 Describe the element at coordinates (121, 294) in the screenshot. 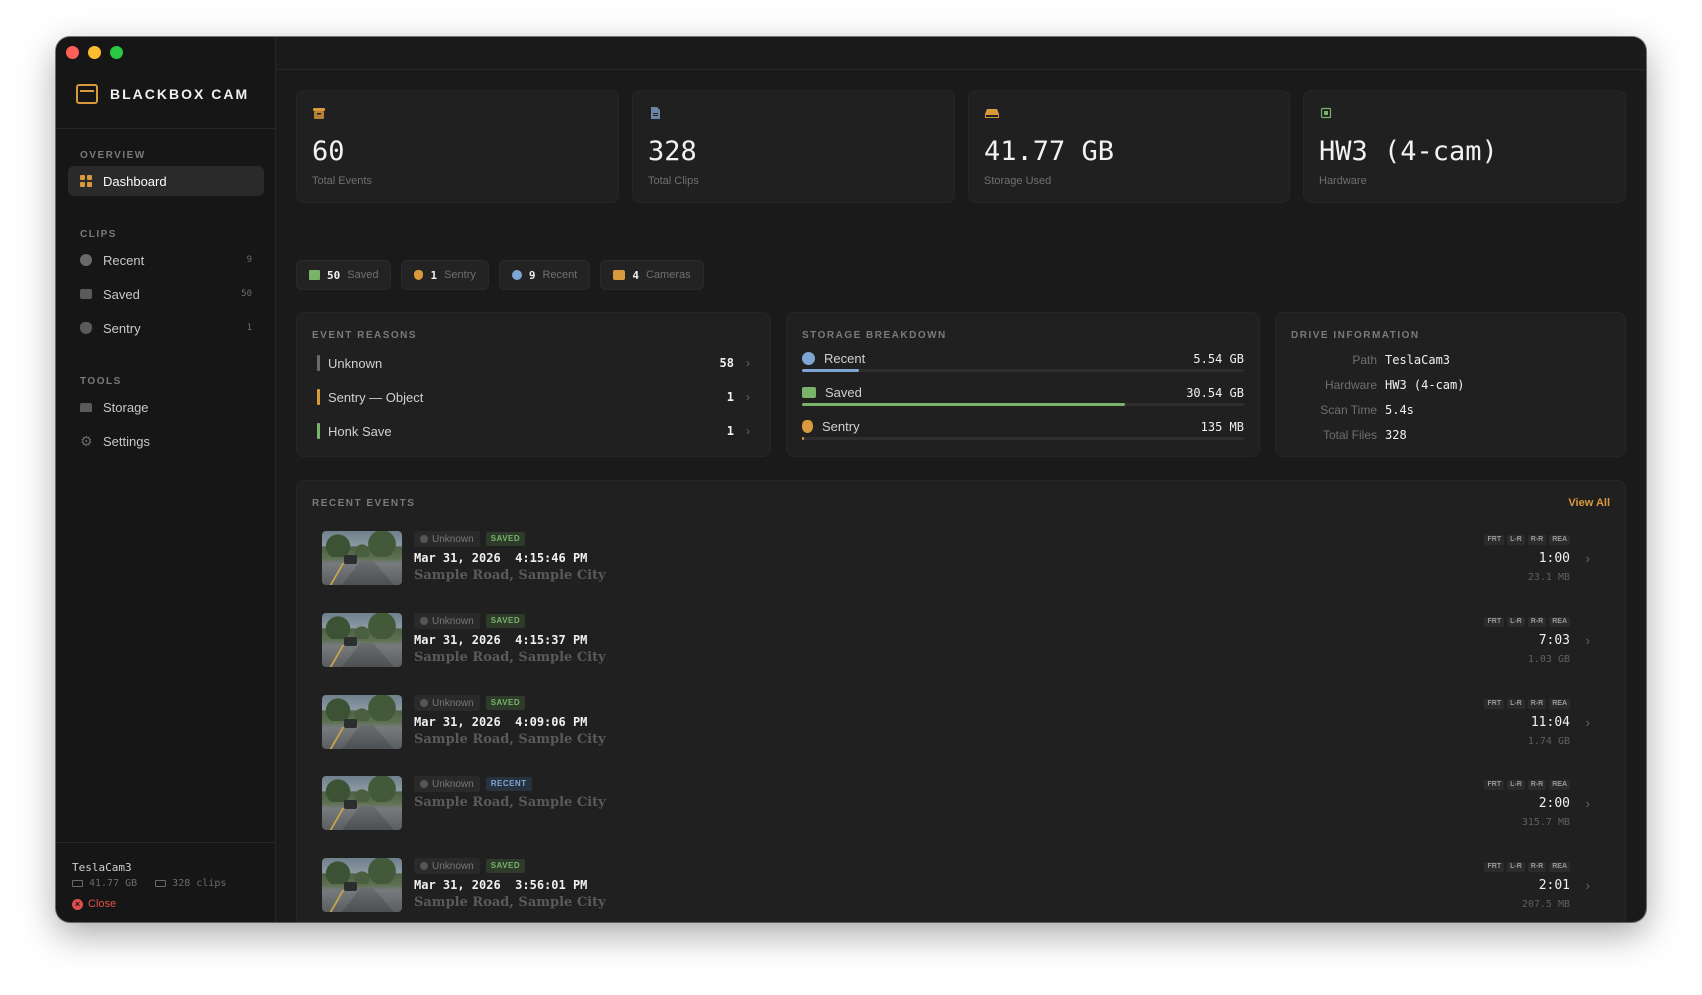

I see `sidebar-item-label: Saved` at that location.